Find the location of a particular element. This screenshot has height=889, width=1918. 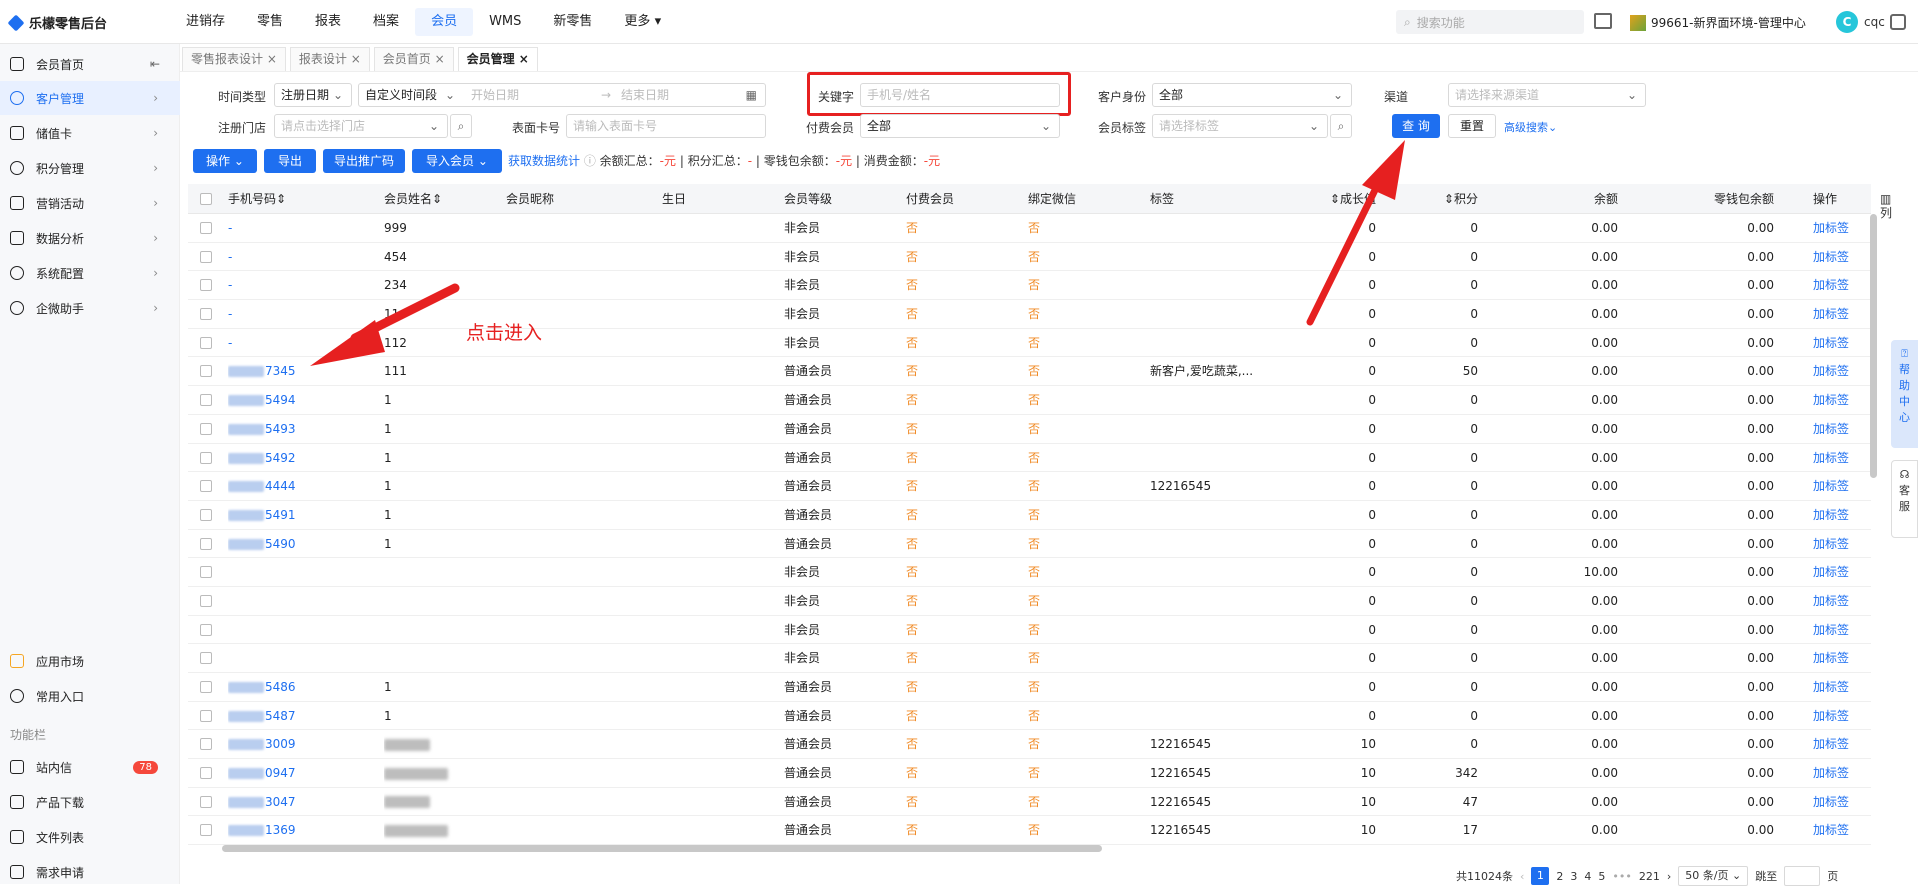

nav-new-retail: 新零售 is located at coordinates (572, 22).